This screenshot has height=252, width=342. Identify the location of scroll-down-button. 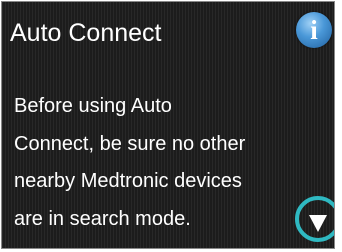
(314, 219).